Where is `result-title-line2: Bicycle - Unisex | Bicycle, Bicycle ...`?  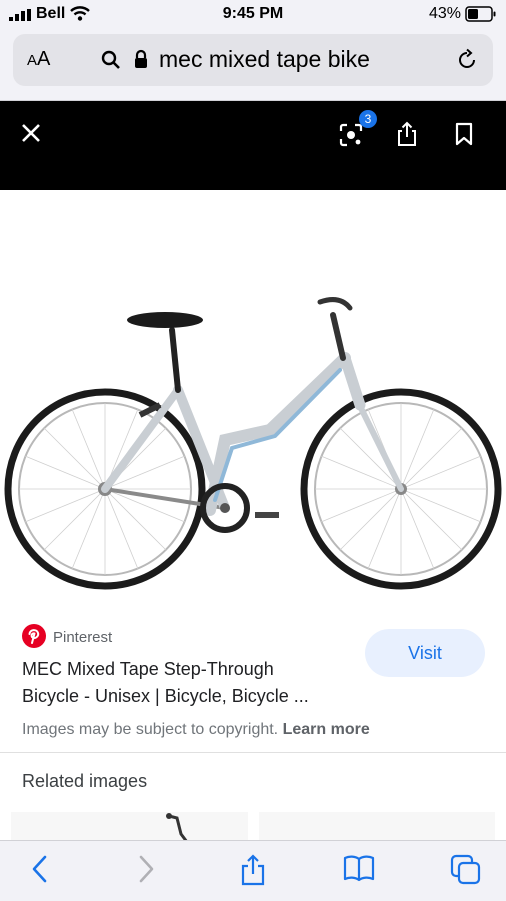
result-title-line2: Bicycle - Unisex | Bicycle, Bicycle ... is located at coordinates (165, 696).